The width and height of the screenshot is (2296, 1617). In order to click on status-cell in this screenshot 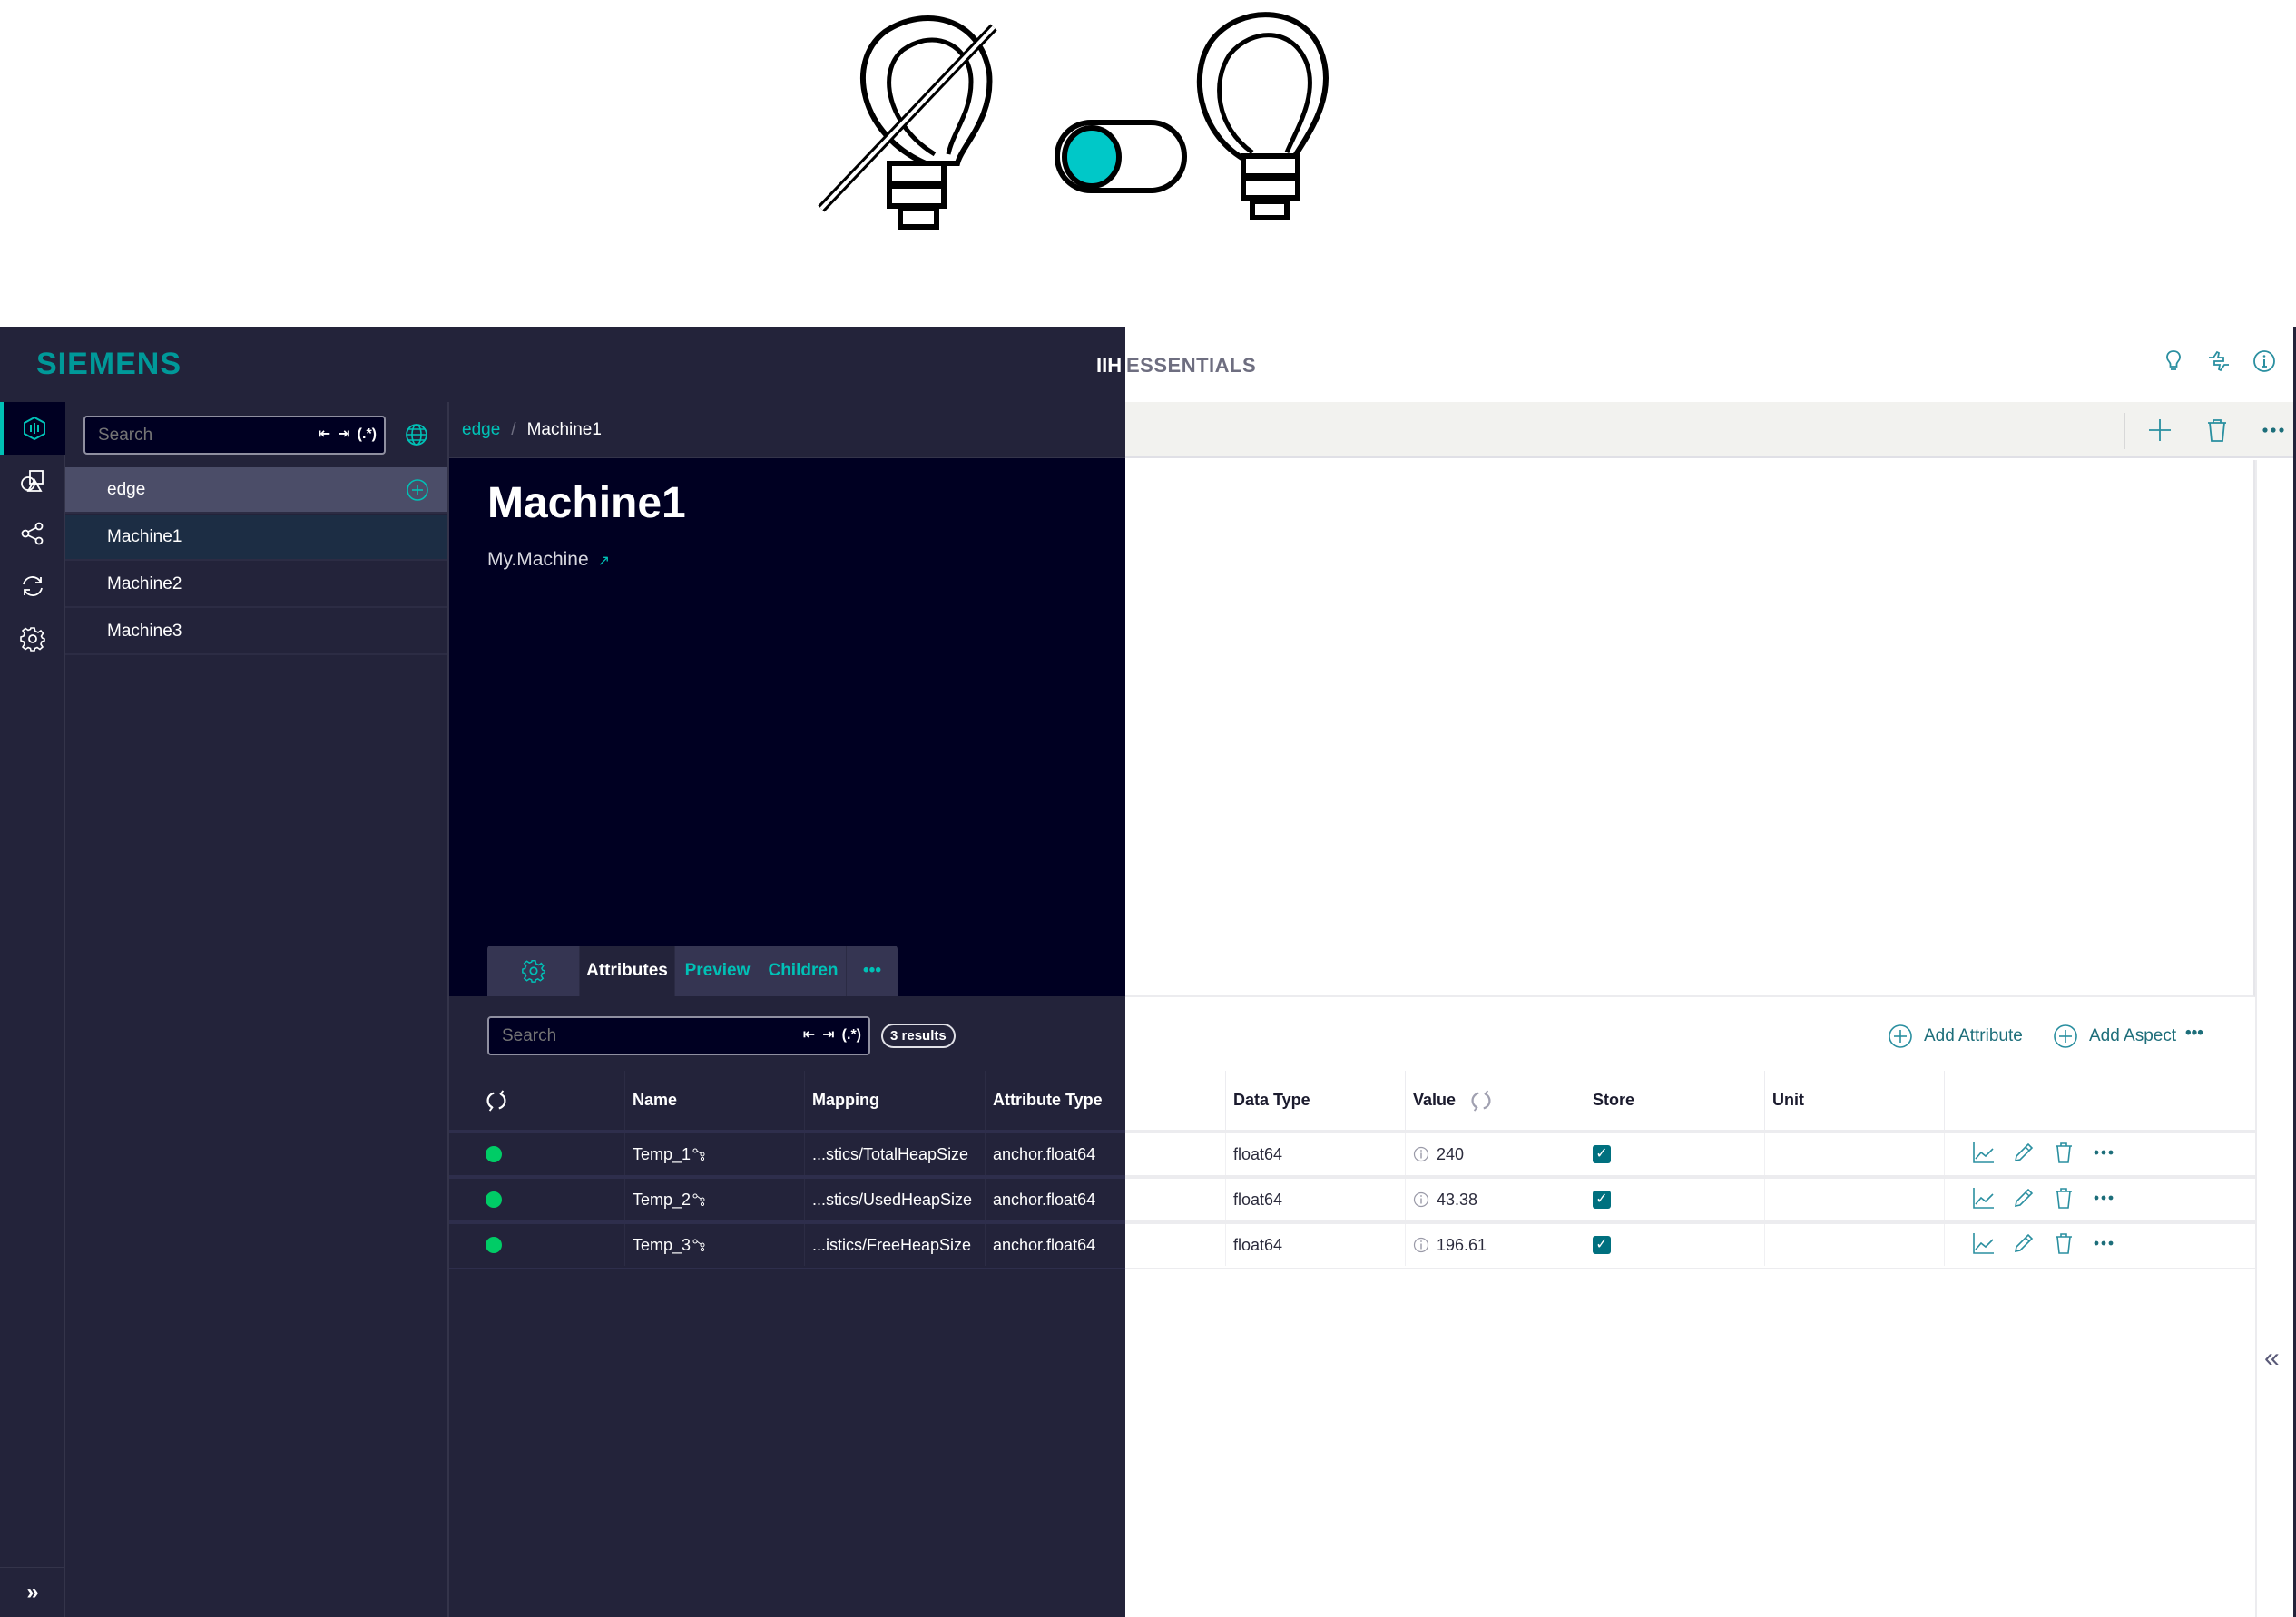, I will do `click(554, 1199)`.